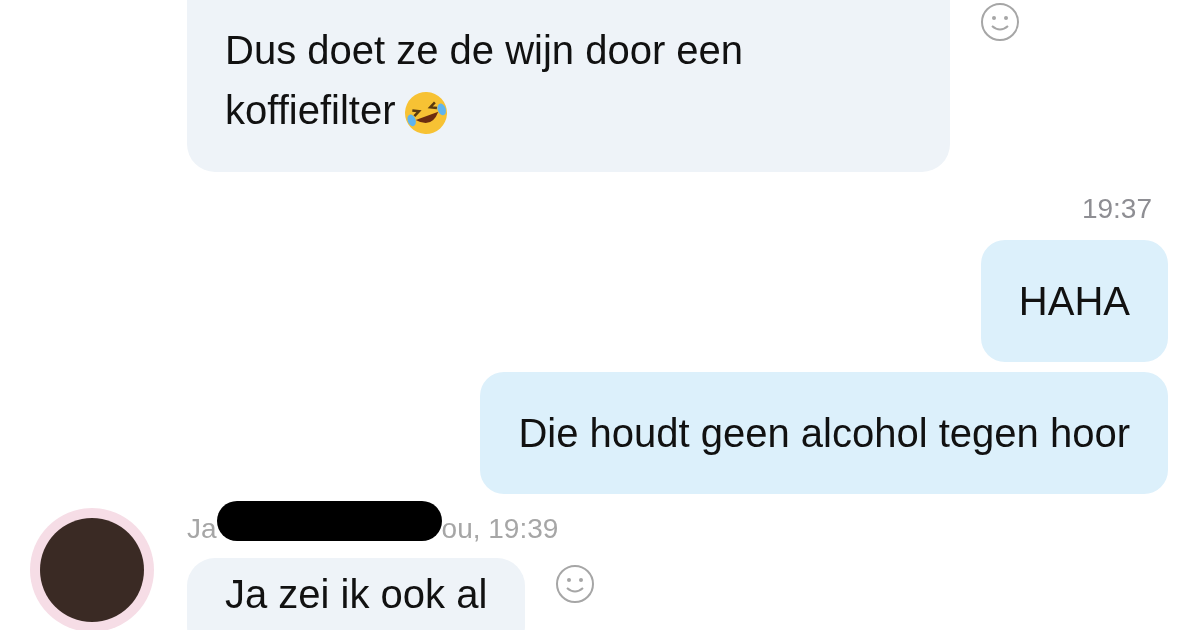 This screenshot has height=630, width=1200. What do you see at coordinates (1074, 301) in the screenshot?
I see `message-bubble: HAHA` at bounding box center [1074, 301].